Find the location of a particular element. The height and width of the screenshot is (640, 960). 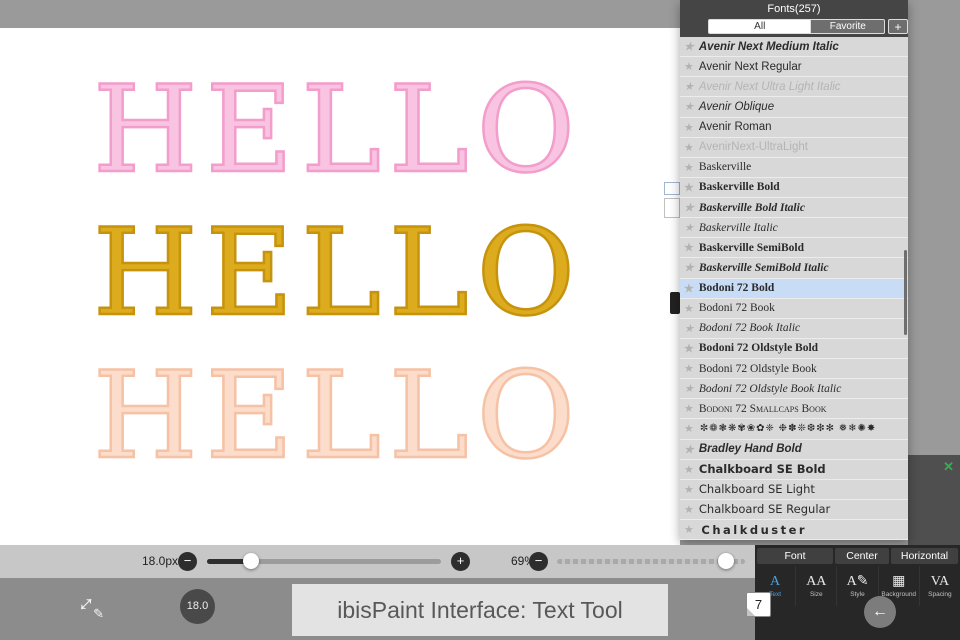

add-font-button: + is located at coordinates (898, 26).